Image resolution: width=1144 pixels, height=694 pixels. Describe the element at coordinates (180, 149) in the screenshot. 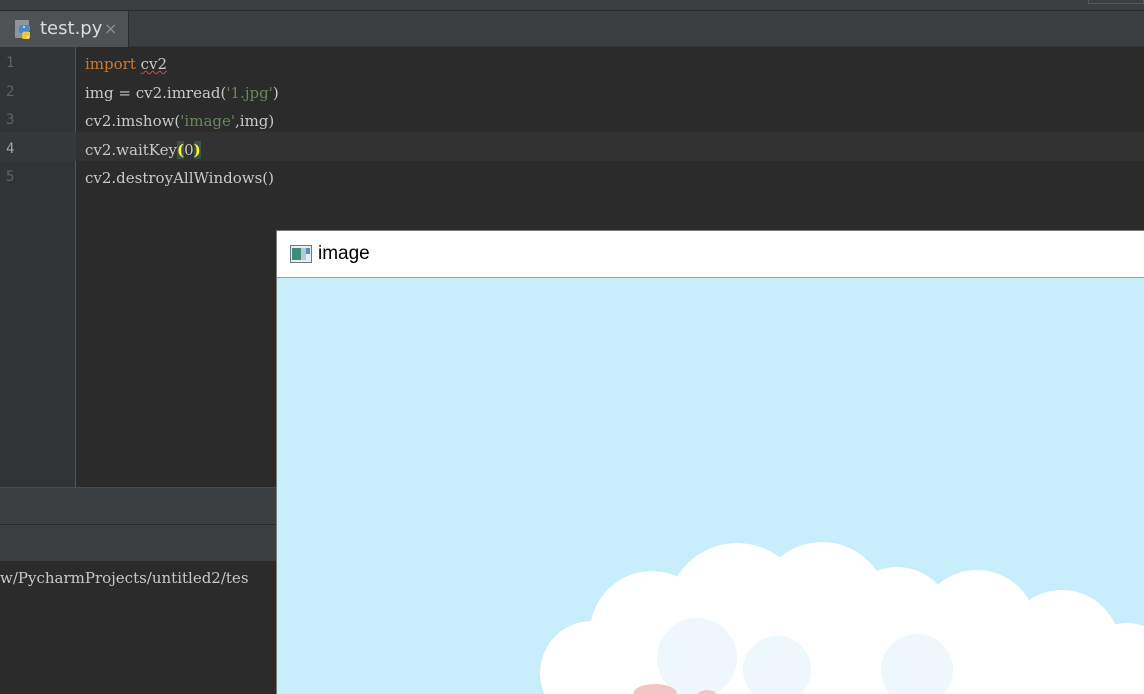

I see `code-token: (` at that location.